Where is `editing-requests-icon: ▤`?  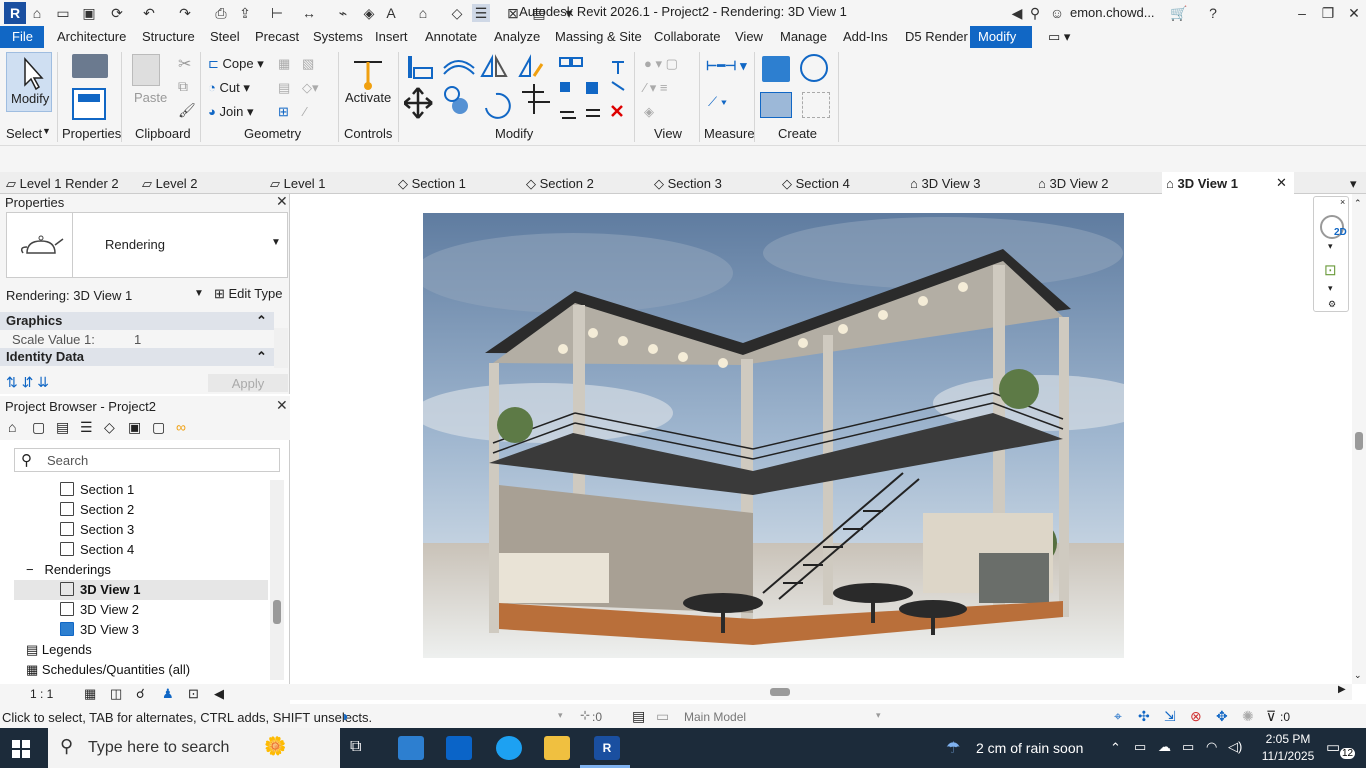
editing-requests-icon: ▤ is located at coordinates (638, 716).